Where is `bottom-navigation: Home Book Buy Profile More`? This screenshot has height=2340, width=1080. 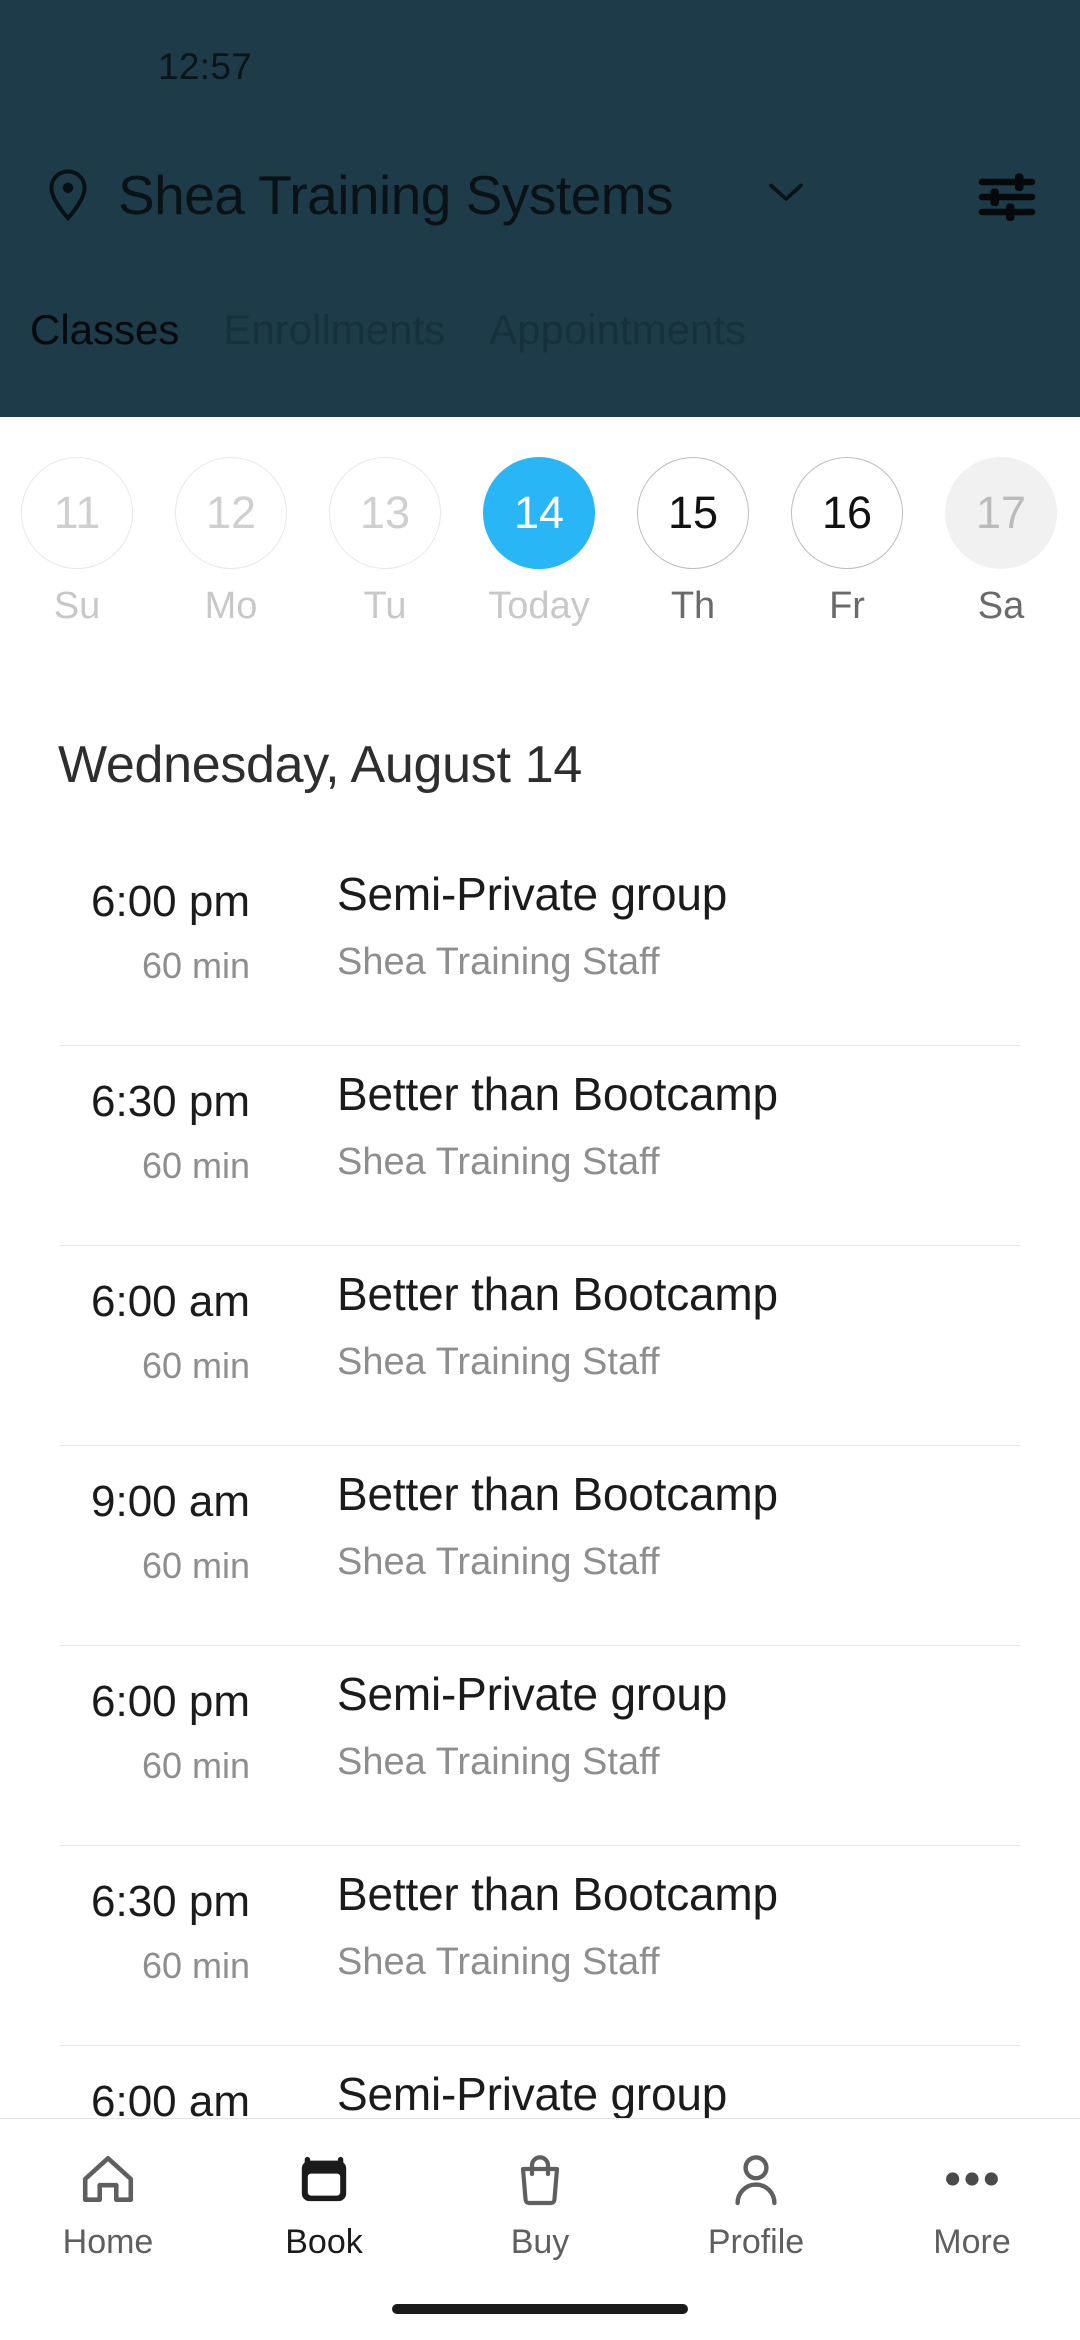 bottom-navigation: Home Book Buy Profile More is located at coordinates (540, 2229).